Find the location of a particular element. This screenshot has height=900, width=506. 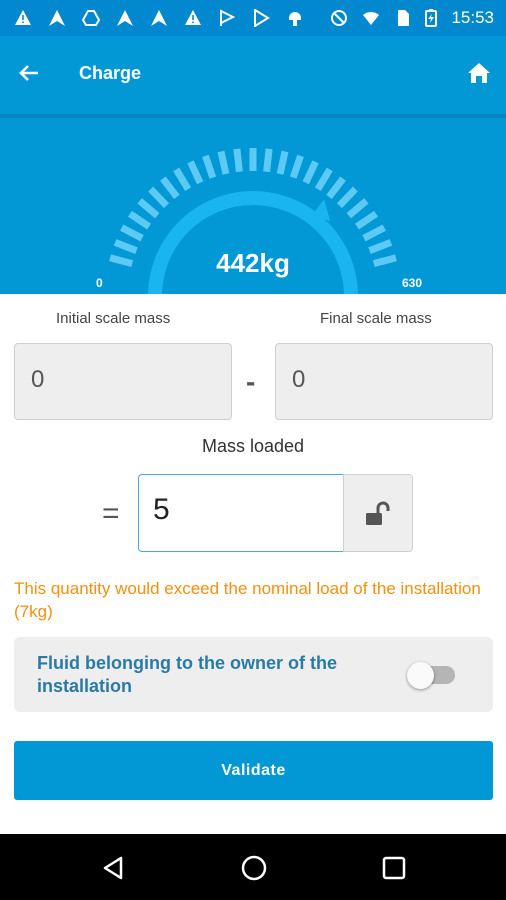

navigation-bar is located at coordinates (253, 867).